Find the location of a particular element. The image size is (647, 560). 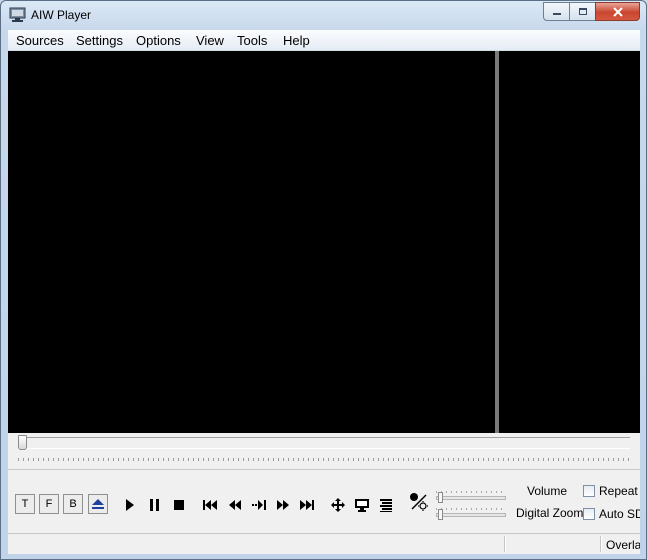

eject-button is located at coordinates (98, 504).